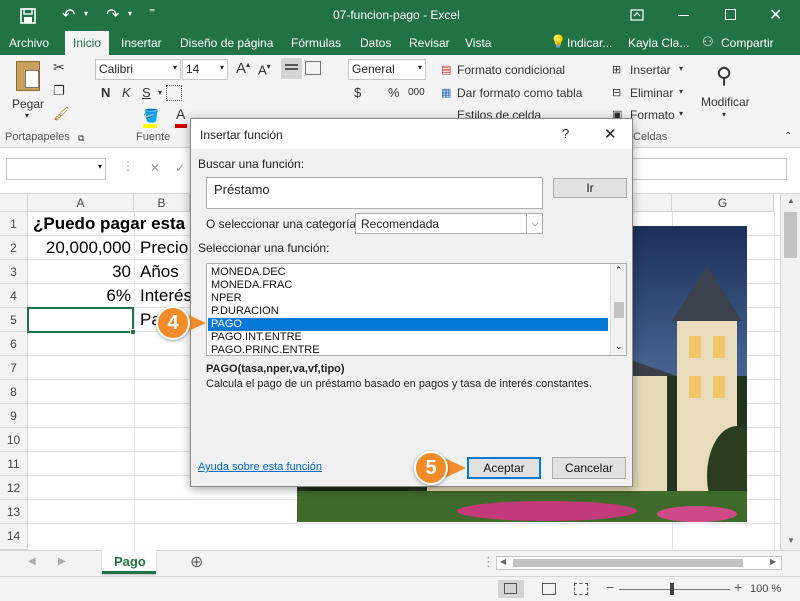 The width and height of the screenshot is (800, 601). I want to click on redo-dropdown-icon: ▾, so click(130, 13).